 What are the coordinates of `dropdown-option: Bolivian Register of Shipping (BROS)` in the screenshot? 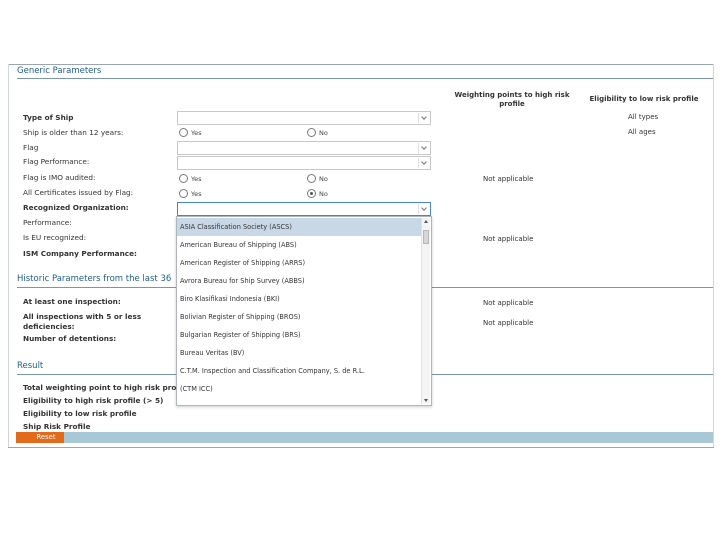 It's located at (299, 317).